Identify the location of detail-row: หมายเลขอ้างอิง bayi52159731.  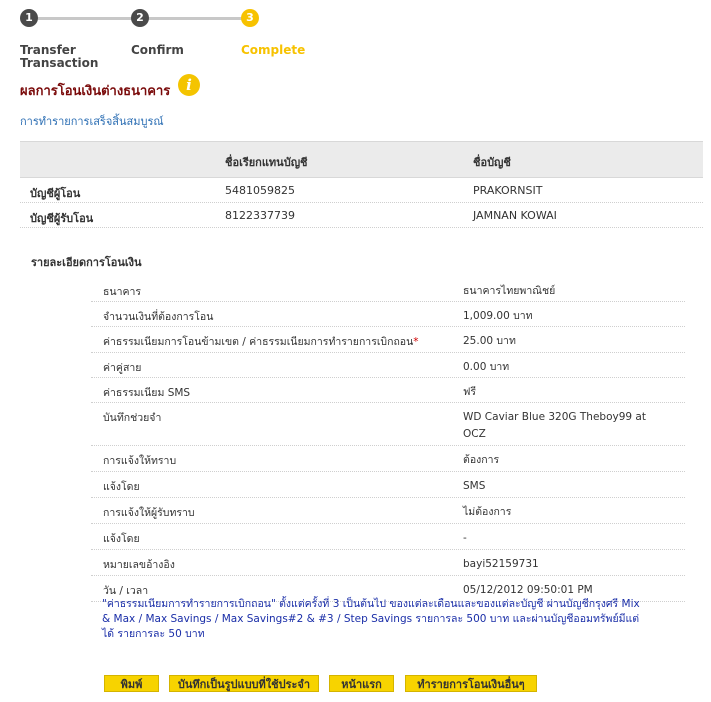
(388, 563).